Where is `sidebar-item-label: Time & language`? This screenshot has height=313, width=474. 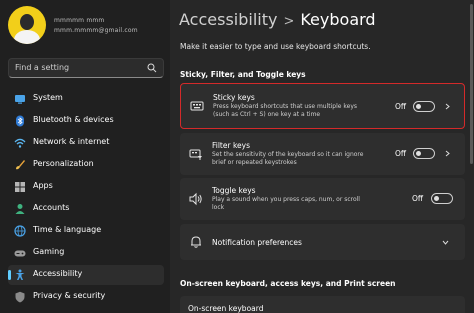
sidebar-item-label: Time & language is located at coordinates (67, 229).